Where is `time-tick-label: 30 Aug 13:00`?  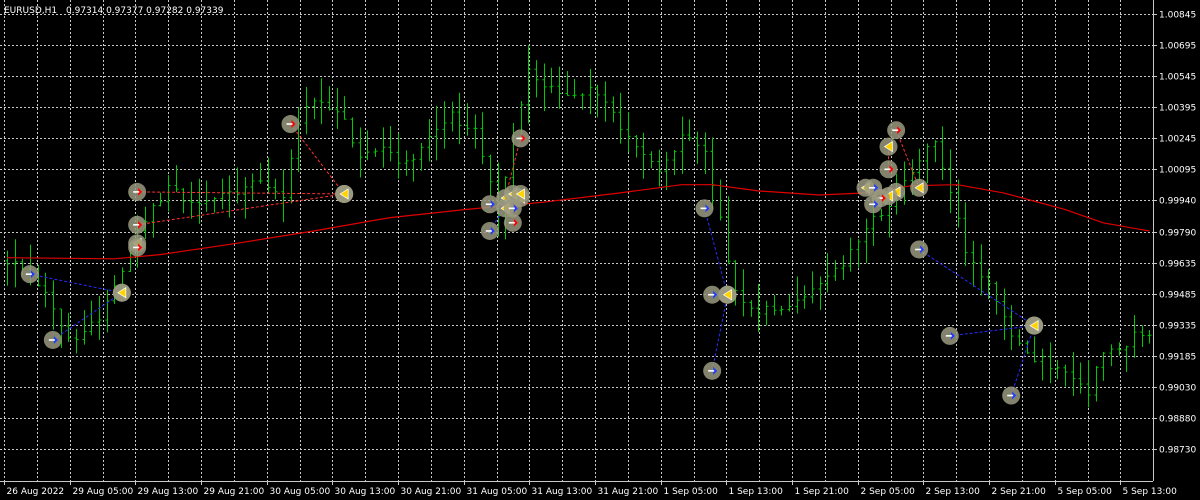 time-tick-label: 30 Aug 13:00 is located at coordinates (365, 492).